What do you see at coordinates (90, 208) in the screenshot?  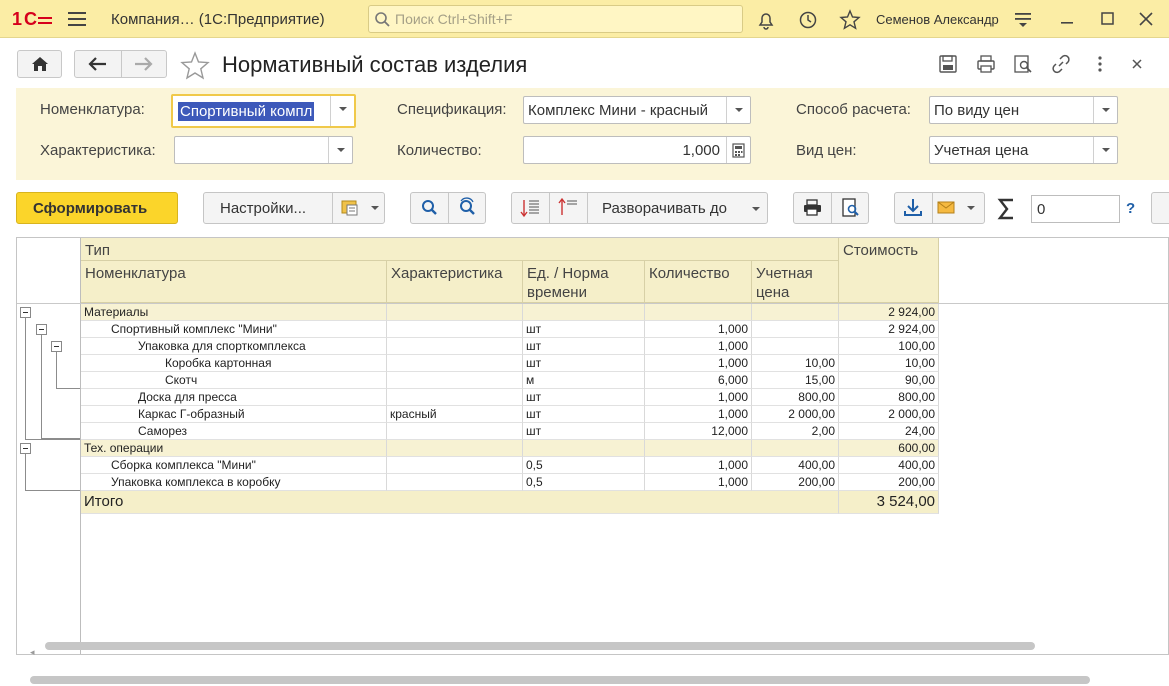 I see `generate-label: Сформировать` at bounding box center [90, 208].